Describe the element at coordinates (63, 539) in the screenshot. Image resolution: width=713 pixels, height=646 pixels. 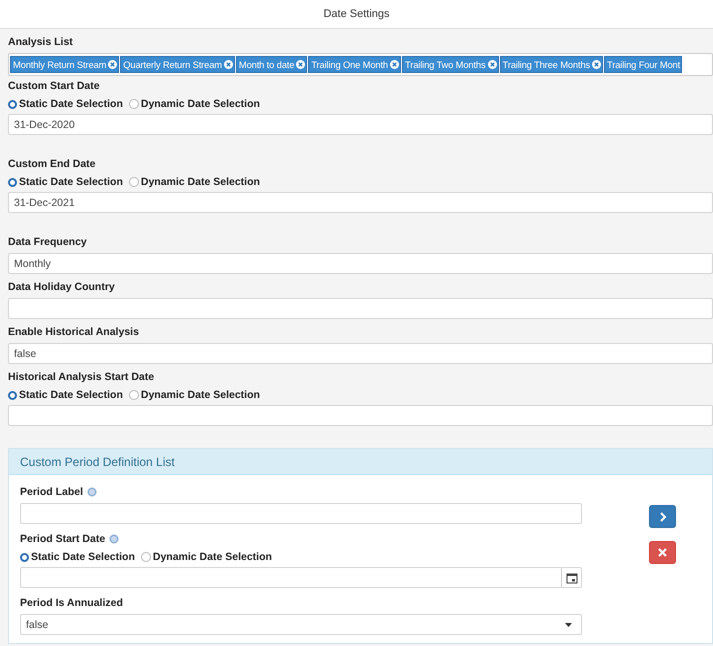
I see `field-label: Period Start Date` at that location.